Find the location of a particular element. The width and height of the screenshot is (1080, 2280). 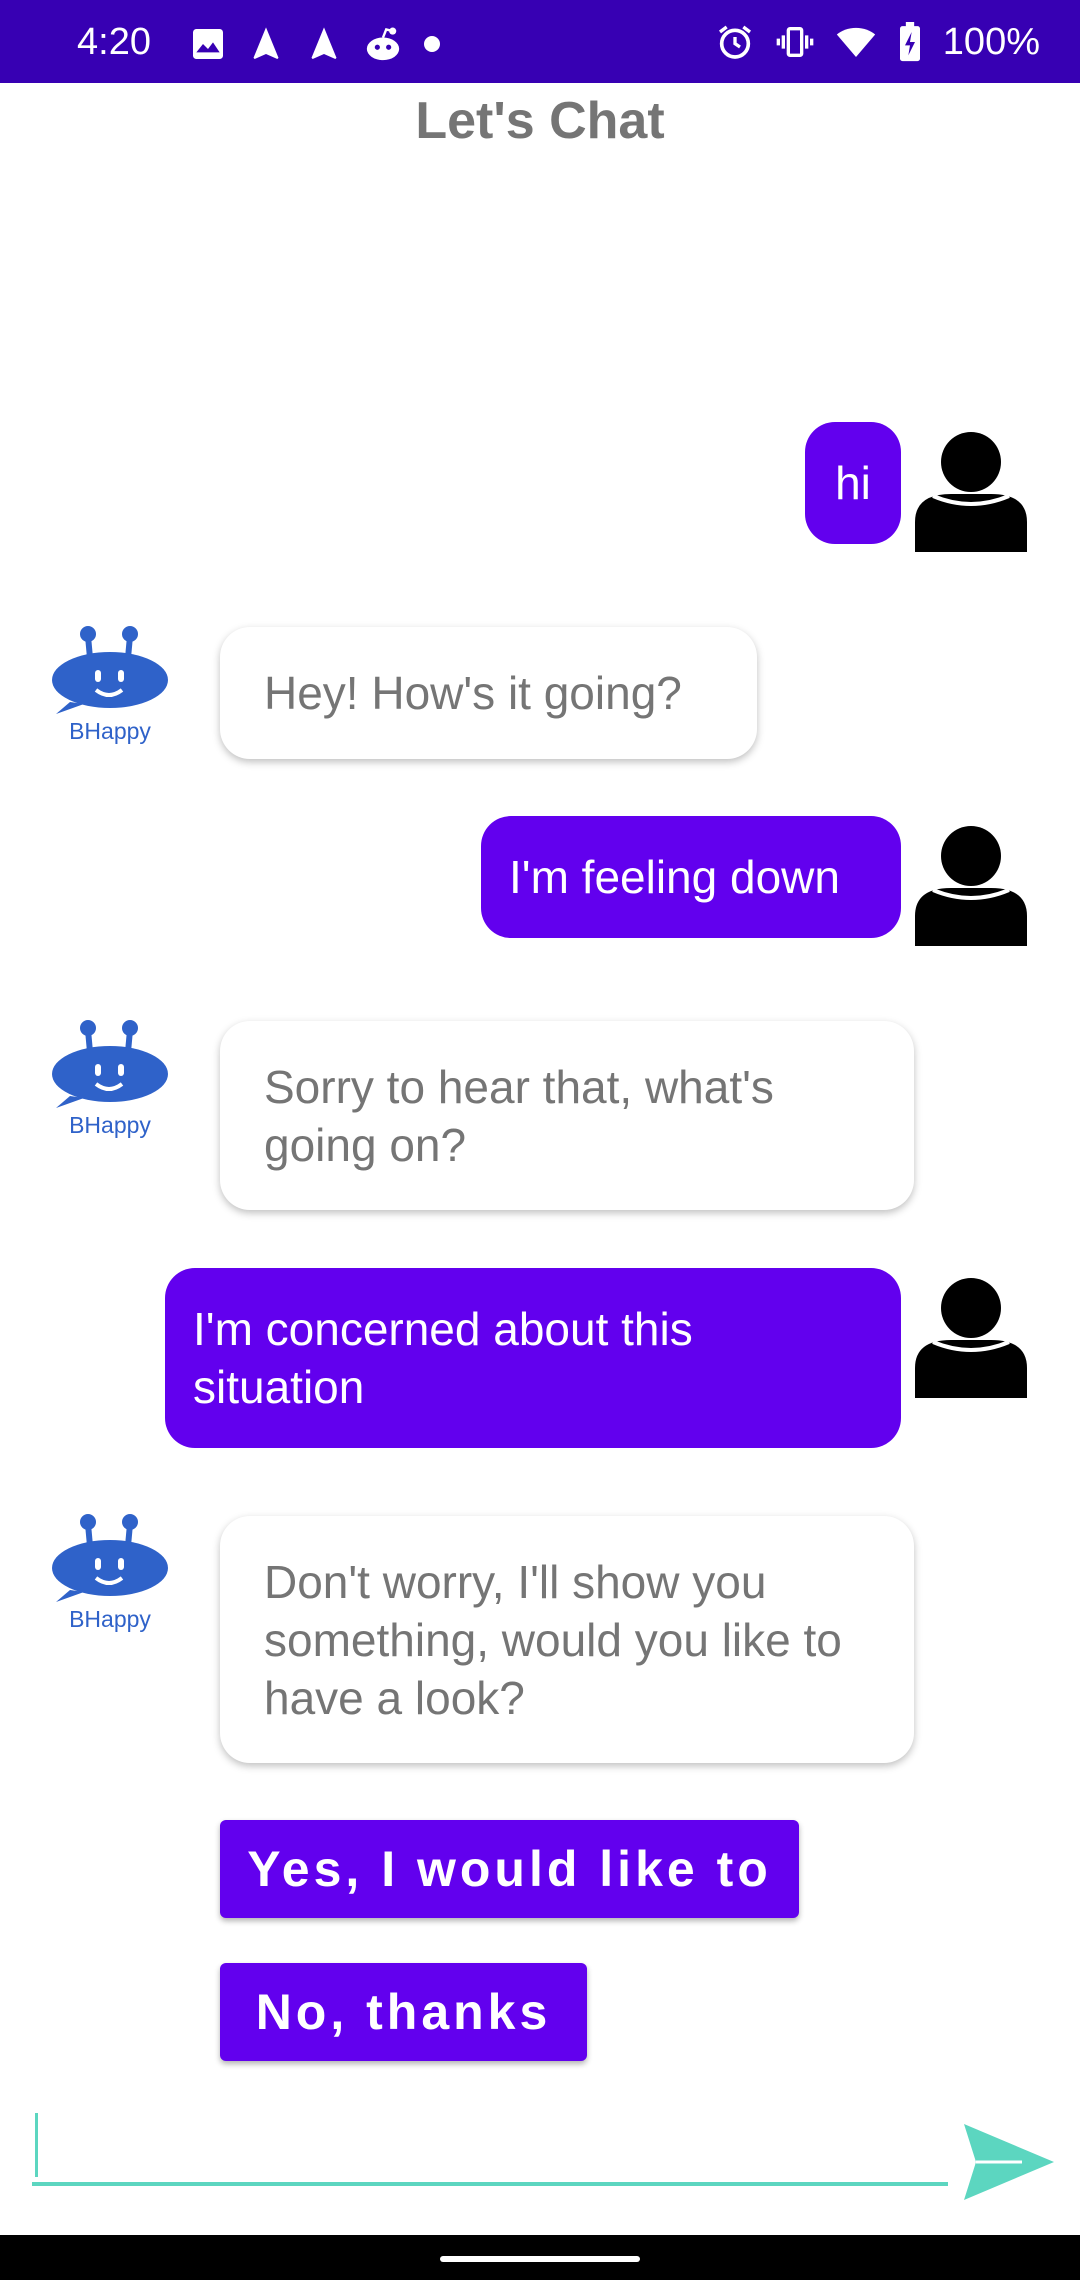

message-text: hi is located at coordinates (853, 483).